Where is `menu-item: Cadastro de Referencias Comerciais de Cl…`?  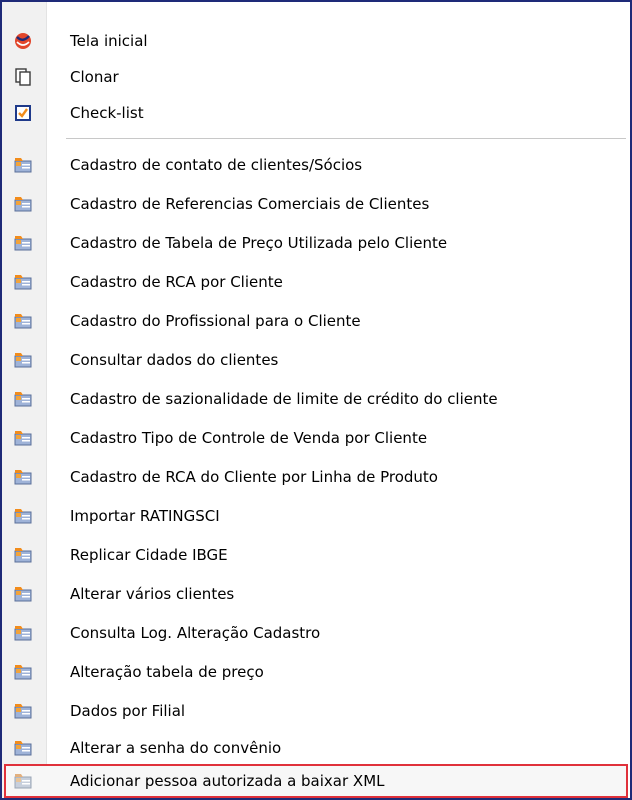 menu-item: Cadastro de Referencias Comerciais de Cl… is located at coordinates (316, 204).